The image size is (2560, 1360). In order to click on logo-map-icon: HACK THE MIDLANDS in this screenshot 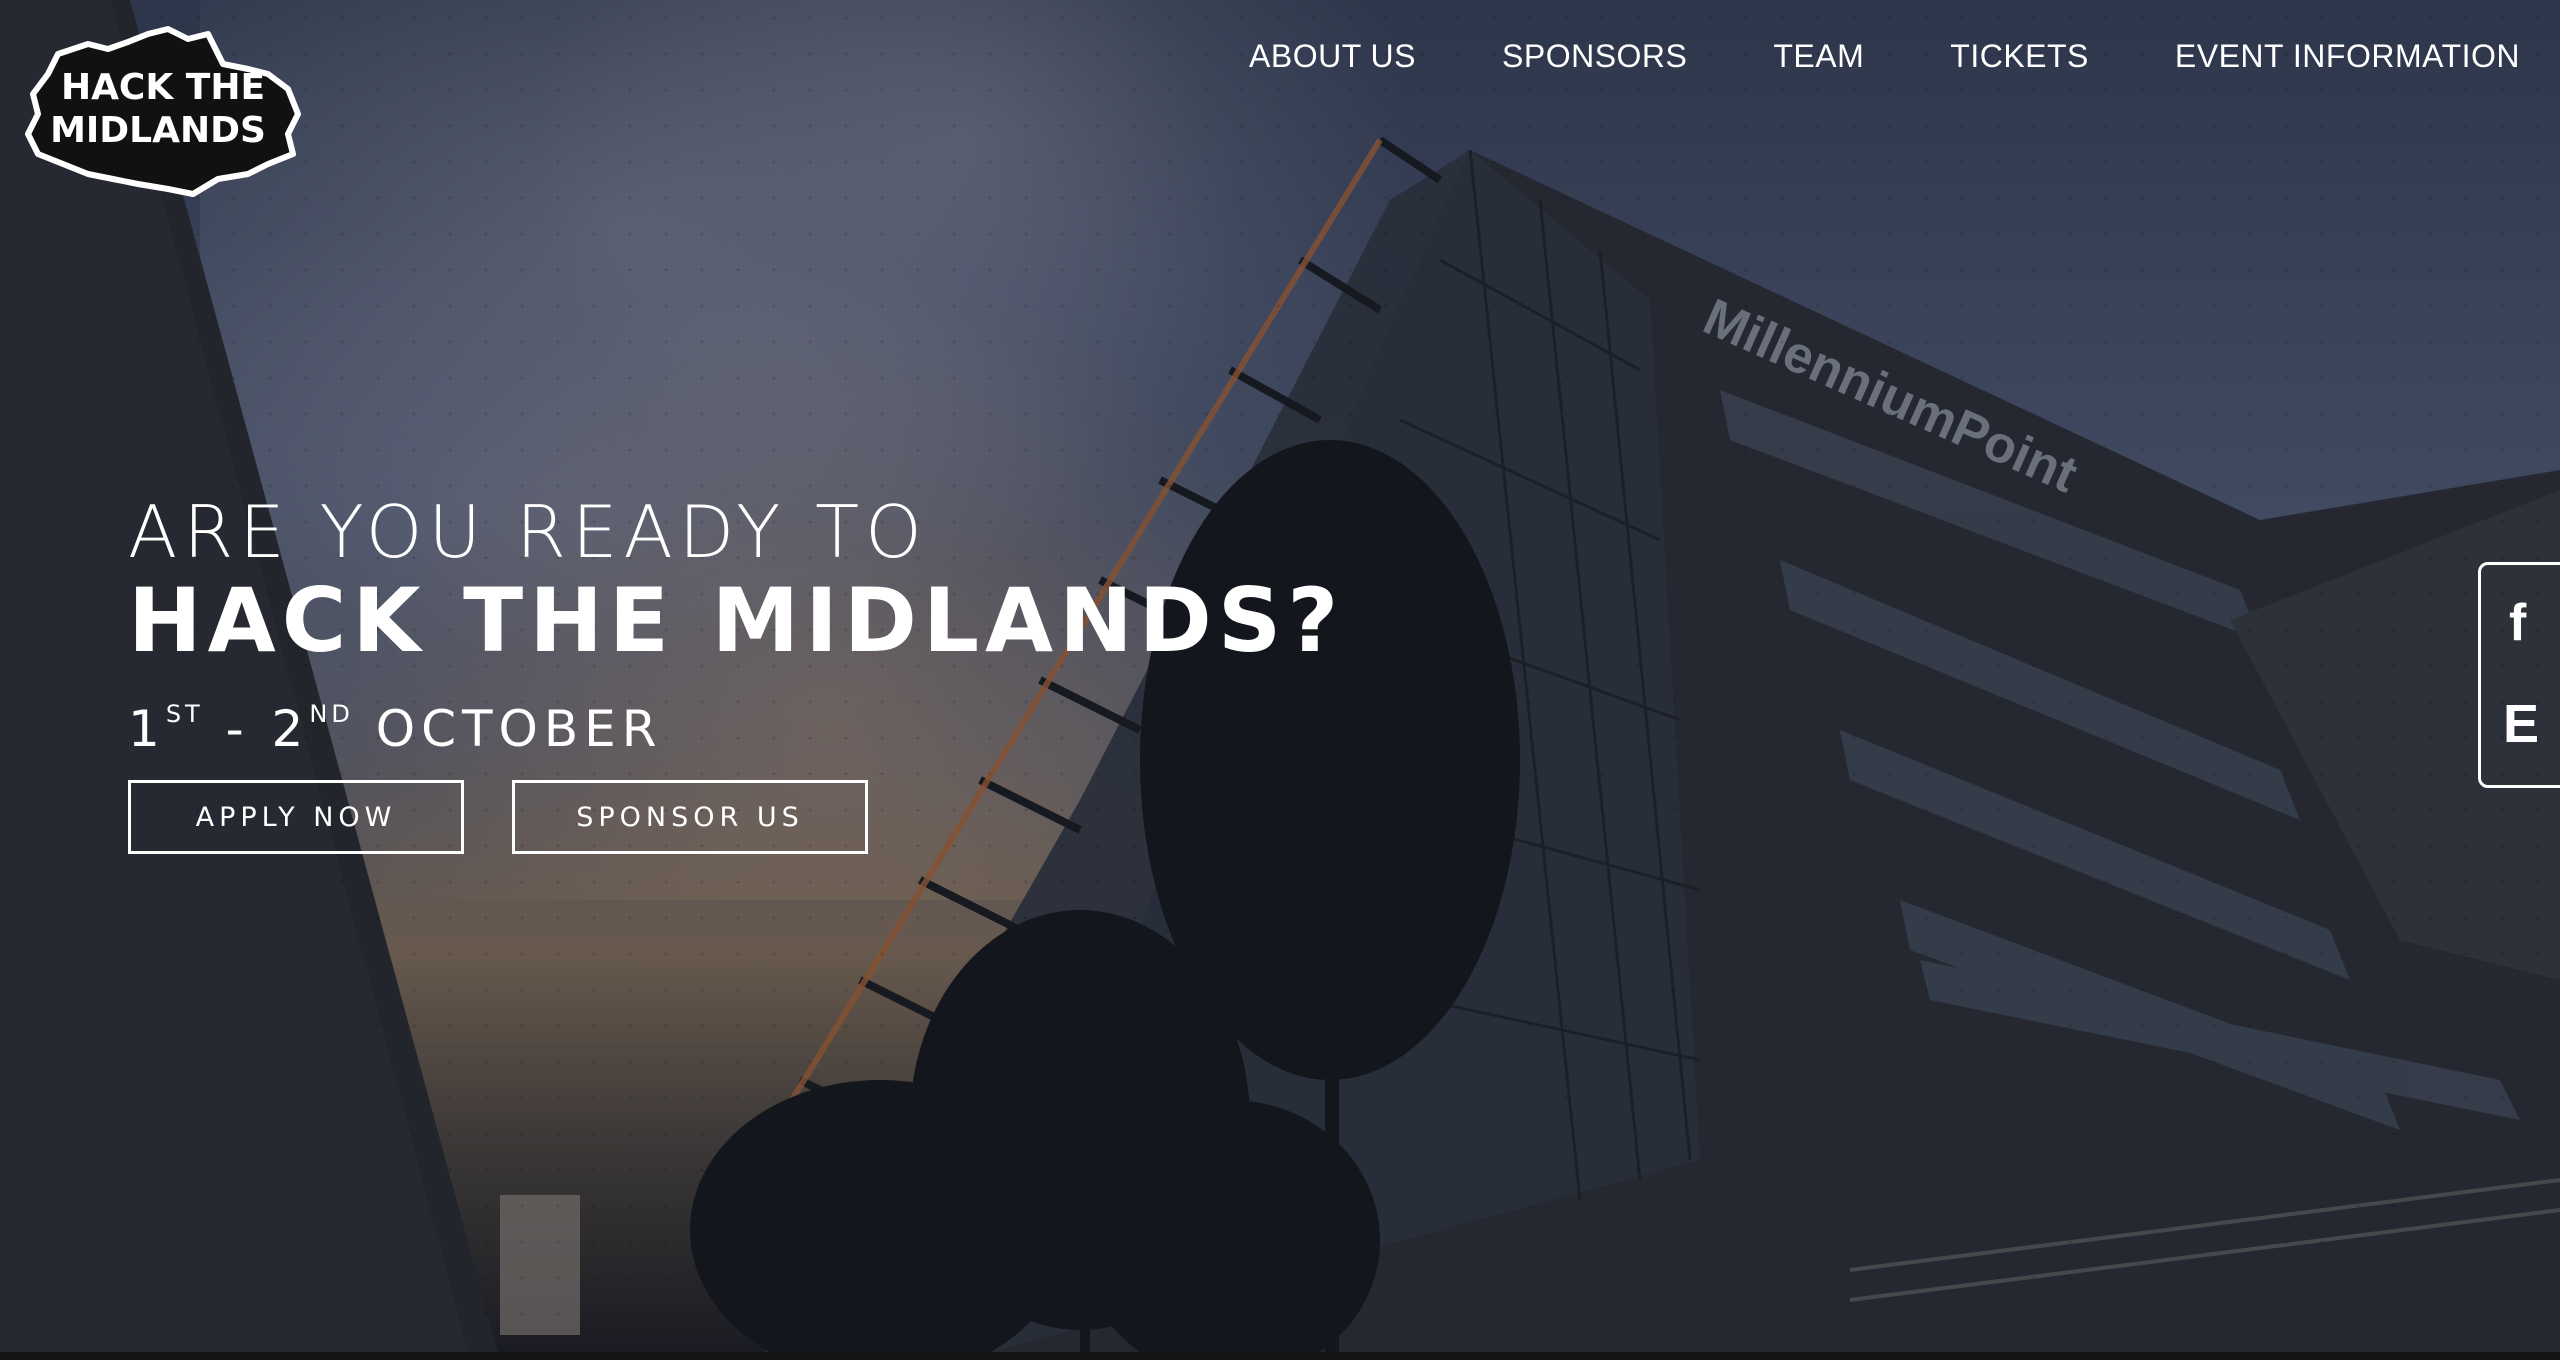, I will do `click(163, 109)`.